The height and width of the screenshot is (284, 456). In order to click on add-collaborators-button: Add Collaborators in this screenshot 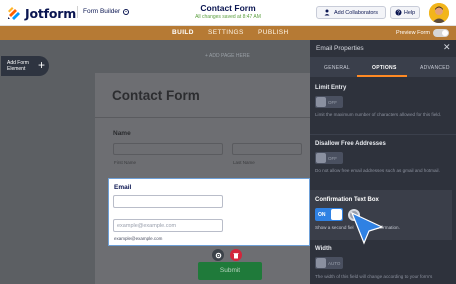, I will do `click(351, 12)`.